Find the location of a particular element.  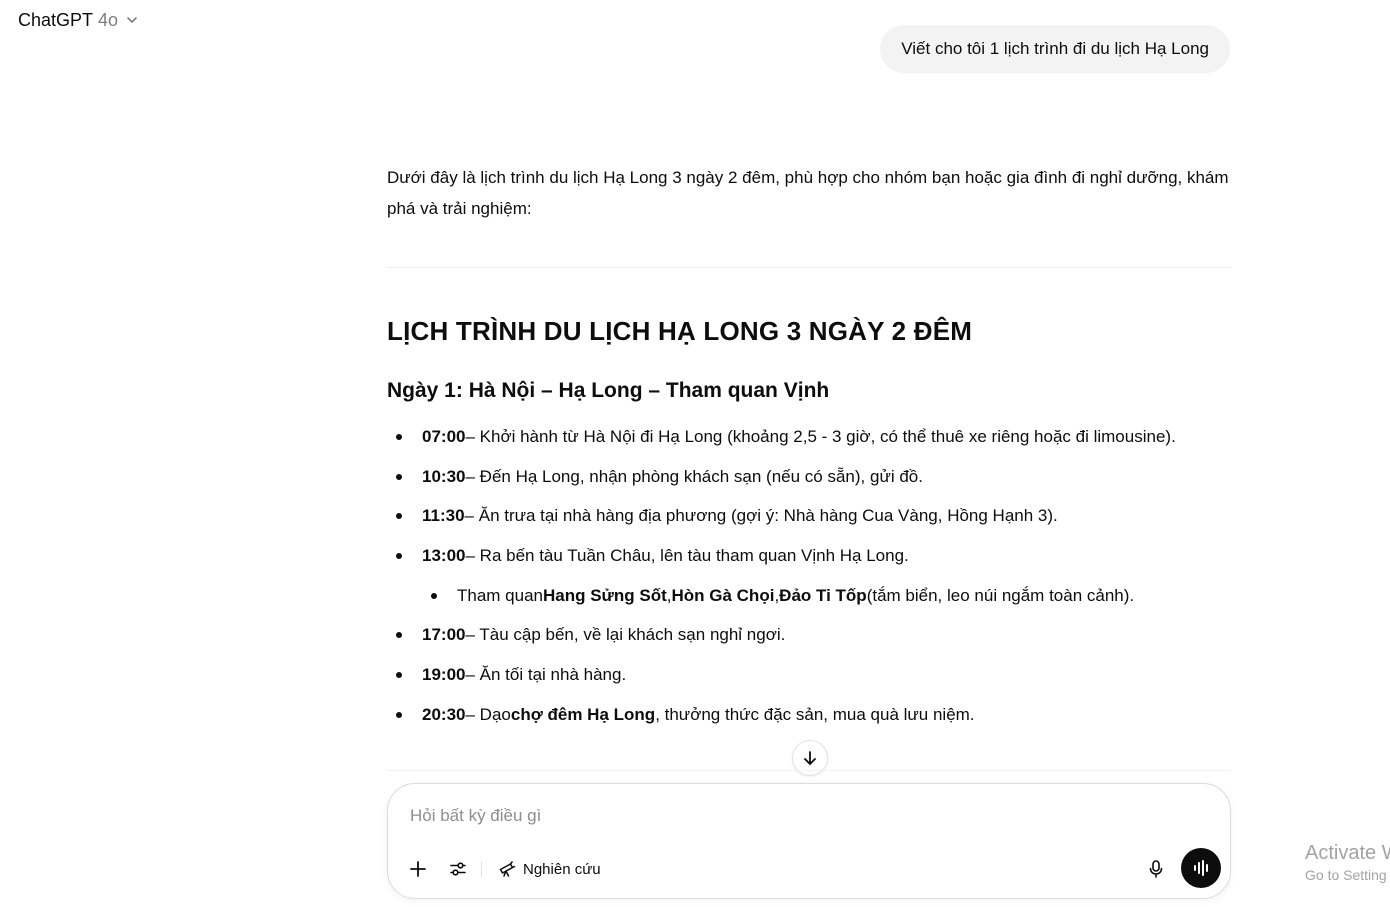

voice-mode-button is located at coordinates (1201, 868).